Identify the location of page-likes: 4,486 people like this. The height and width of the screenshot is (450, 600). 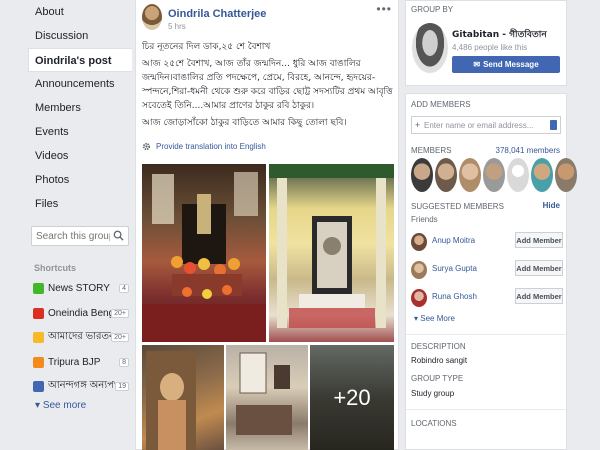
(490, 47).